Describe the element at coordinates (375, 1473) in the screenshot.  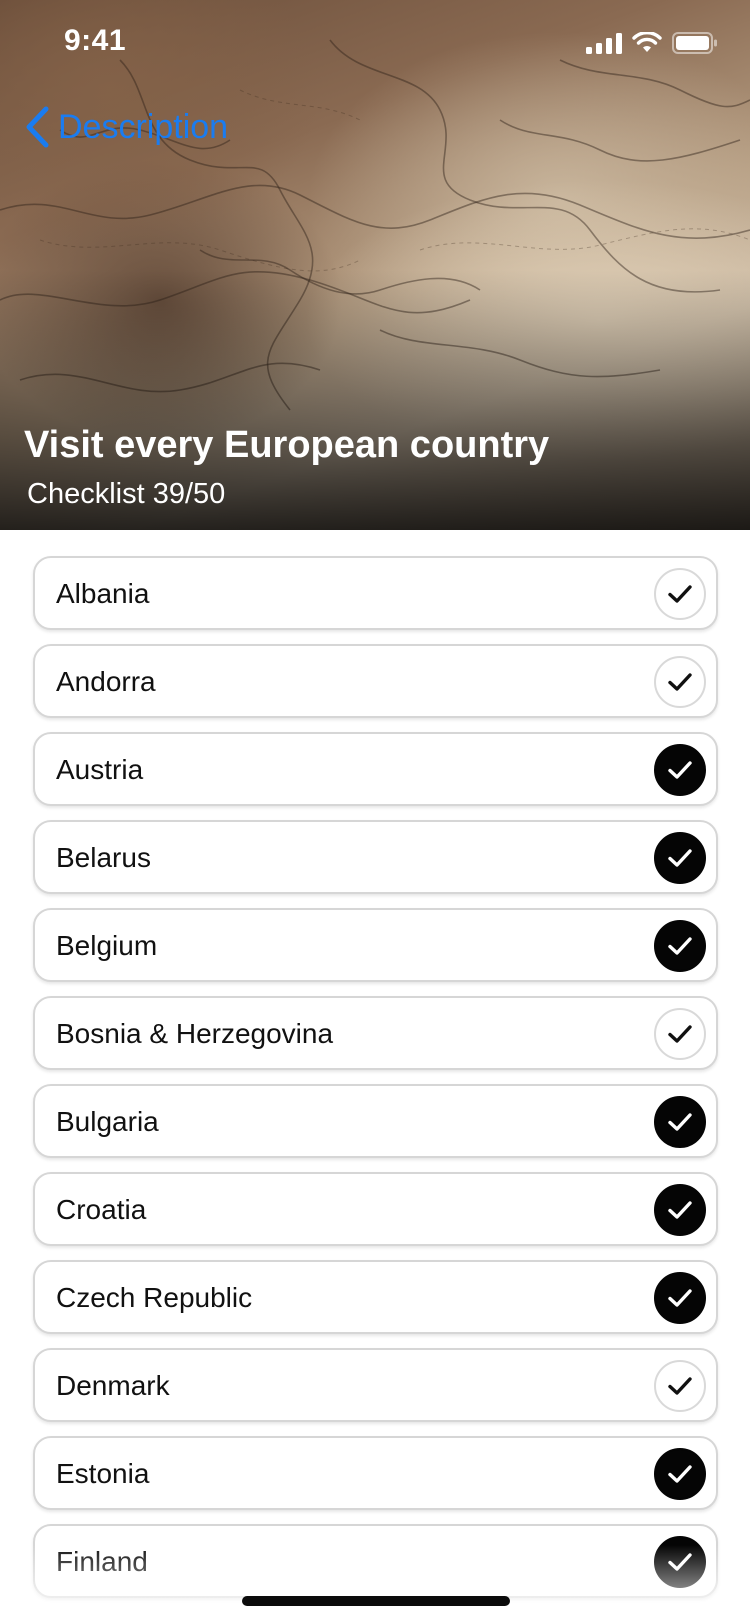
I see `list-item: Estonia` at that location.